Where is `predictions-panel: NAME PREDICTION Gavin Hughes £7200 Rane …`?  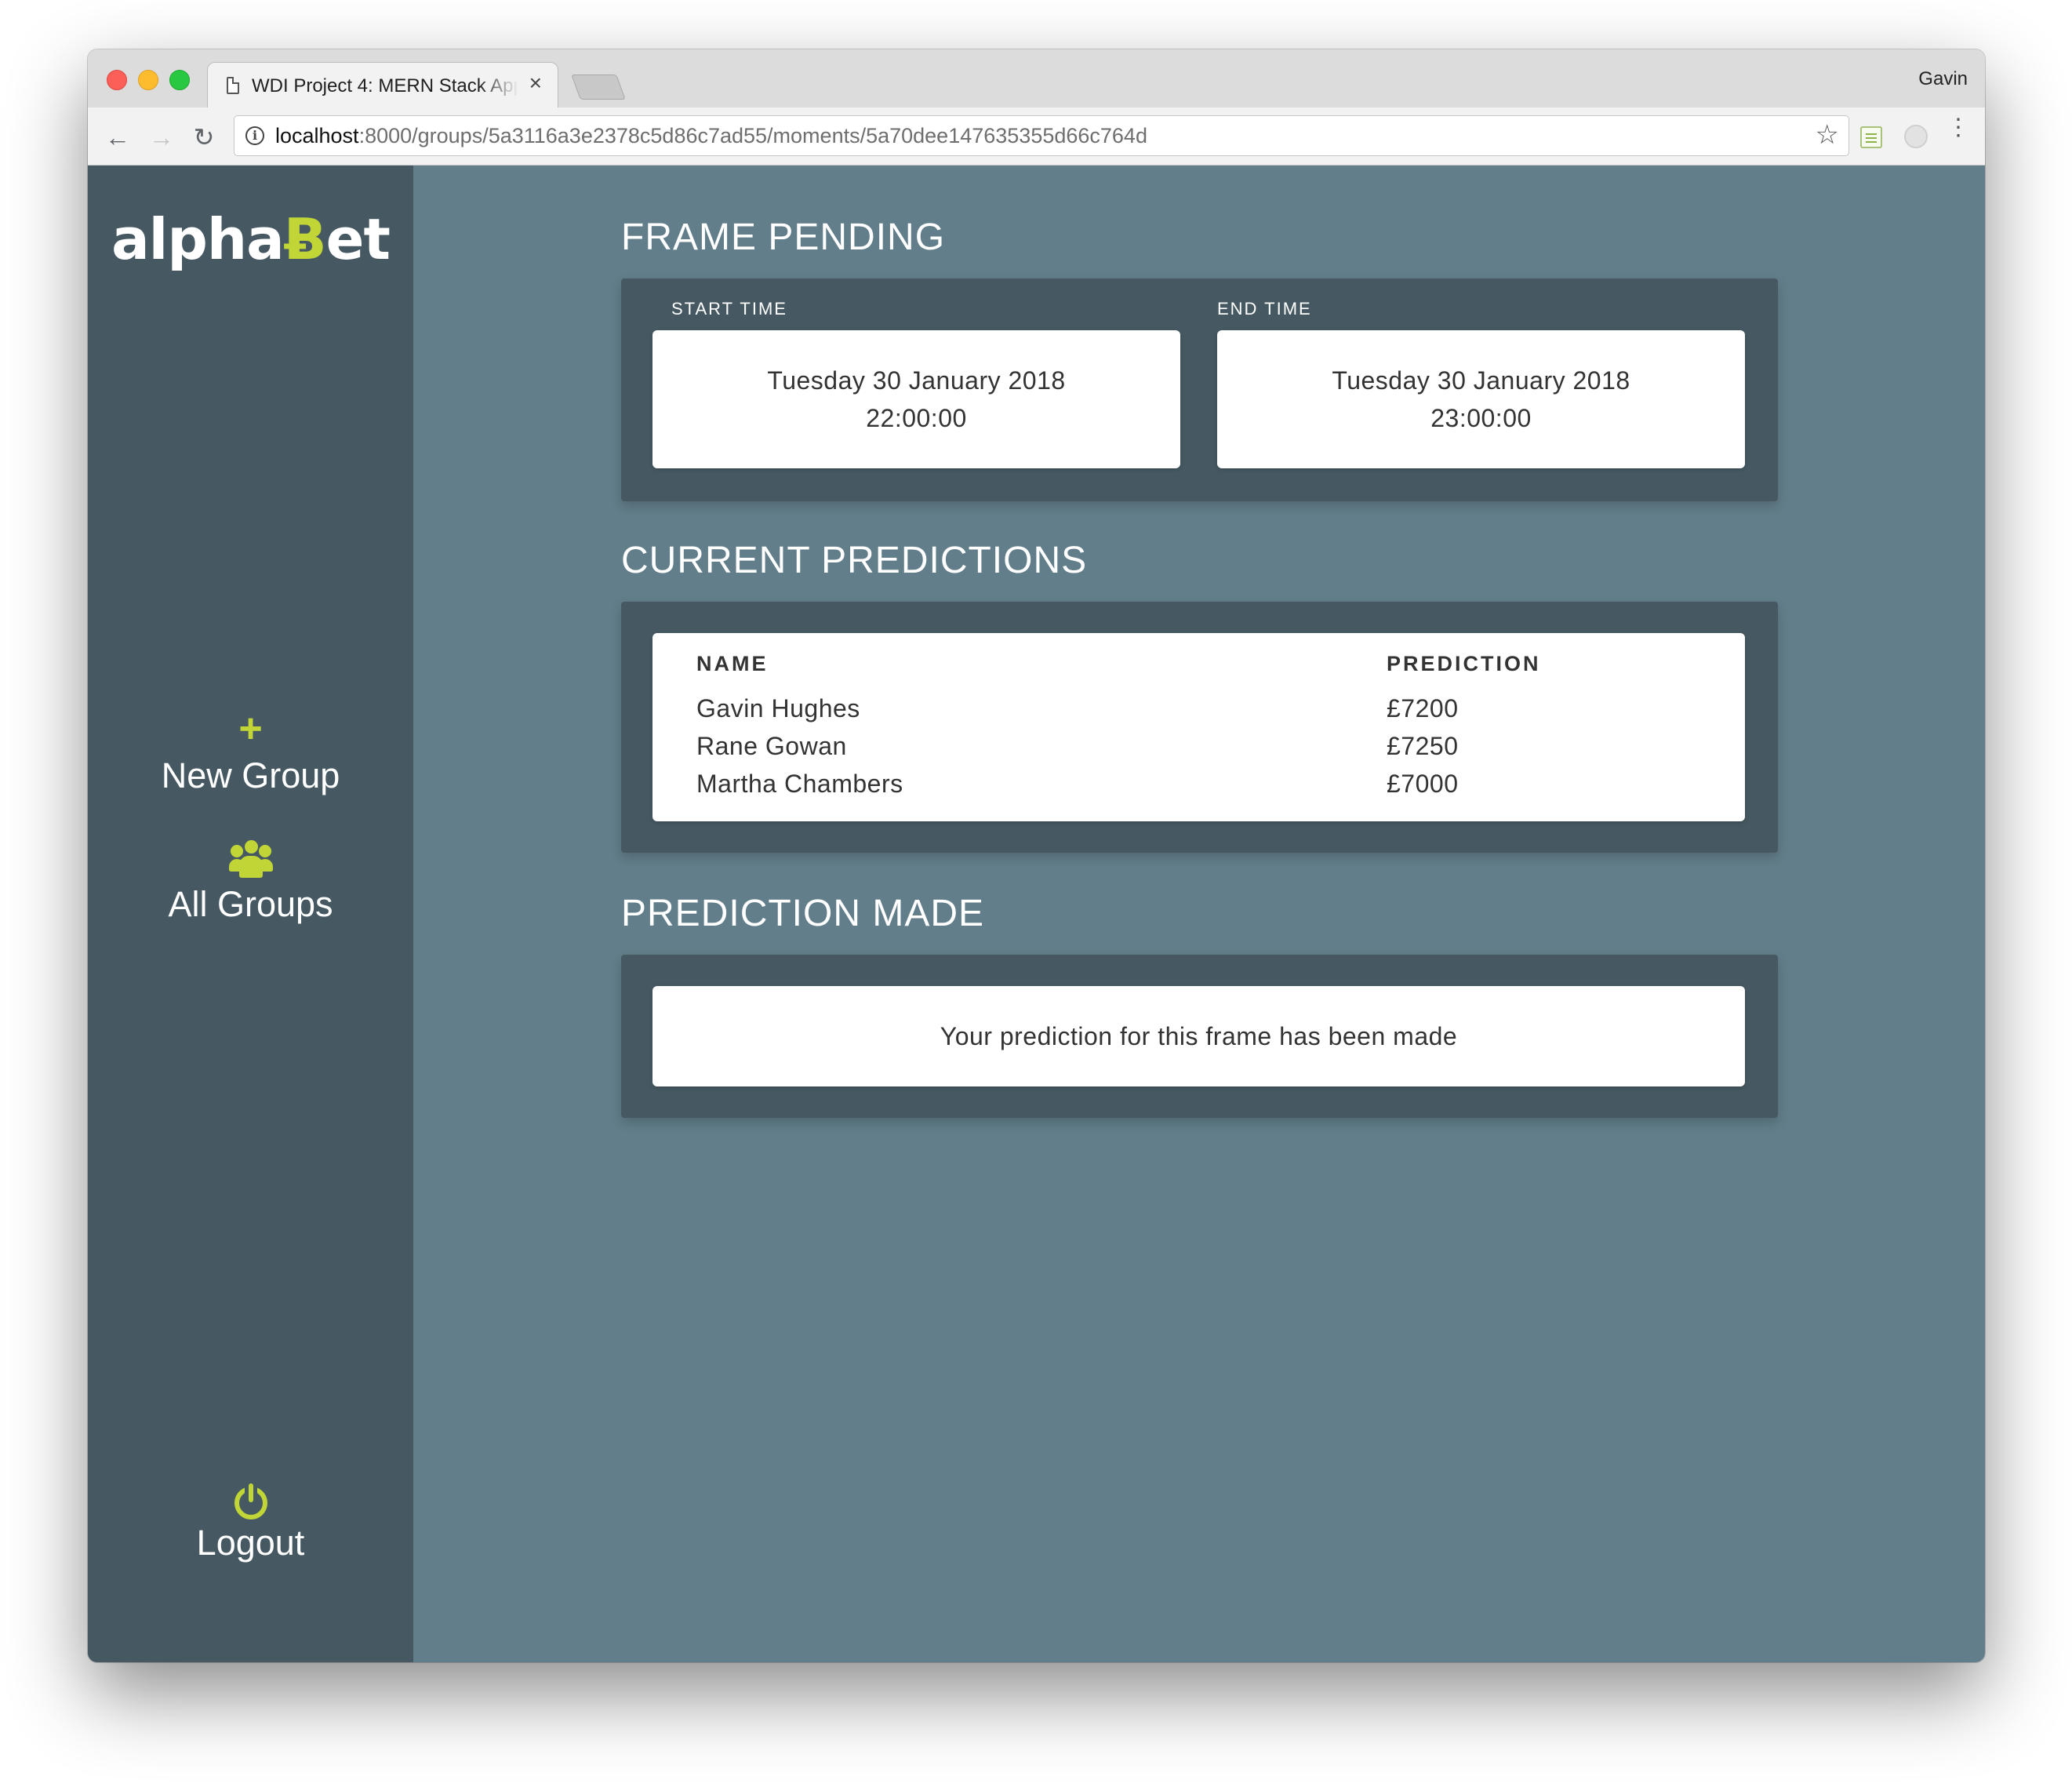 predictions-panel: NAME PREDICTION Gavin Hughes £7200 Rane … is located at coordinates (1200, 727).